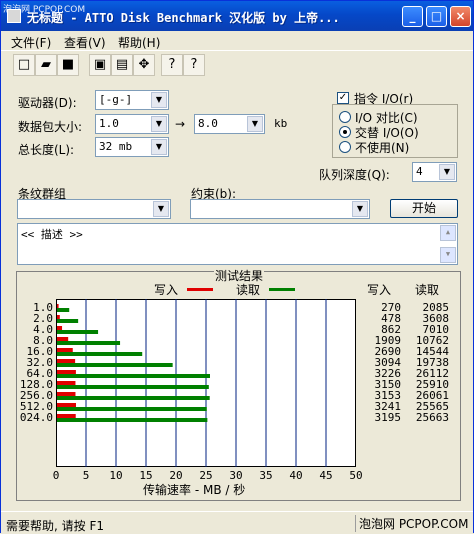 This screenshot has width=474, height=534. Describe the element at coordinates (413, 523) in the screenshot. I see `status-brand: 泡泡网 PCPOP.COM` at that location.